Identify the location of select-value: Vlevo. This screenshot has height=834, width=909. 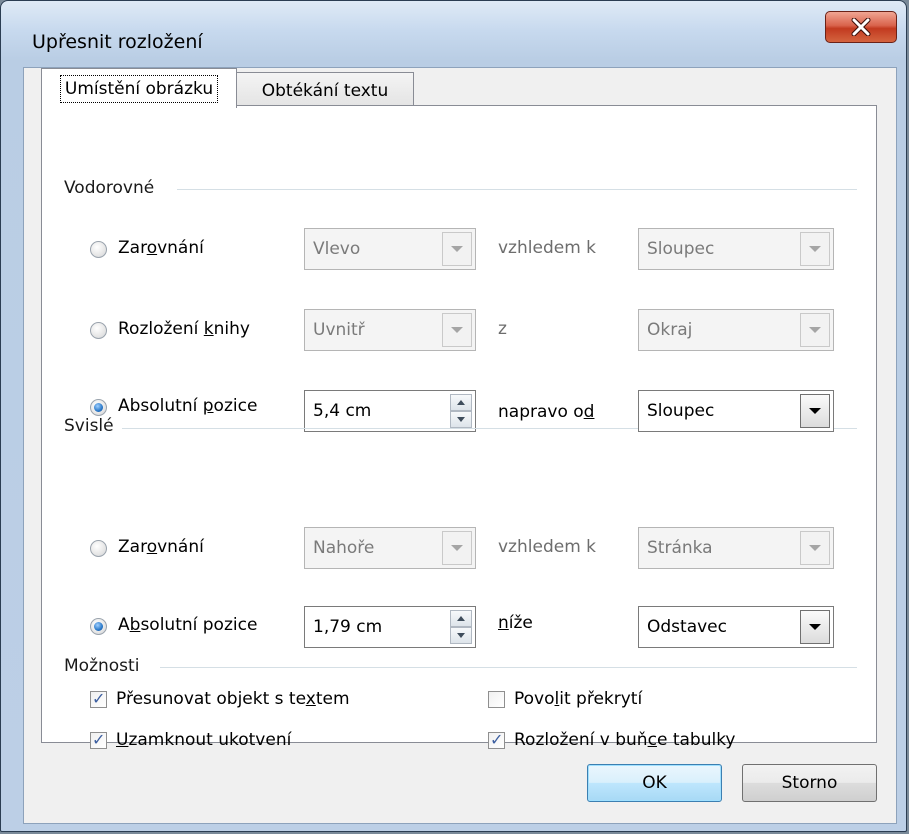
(337, 249).